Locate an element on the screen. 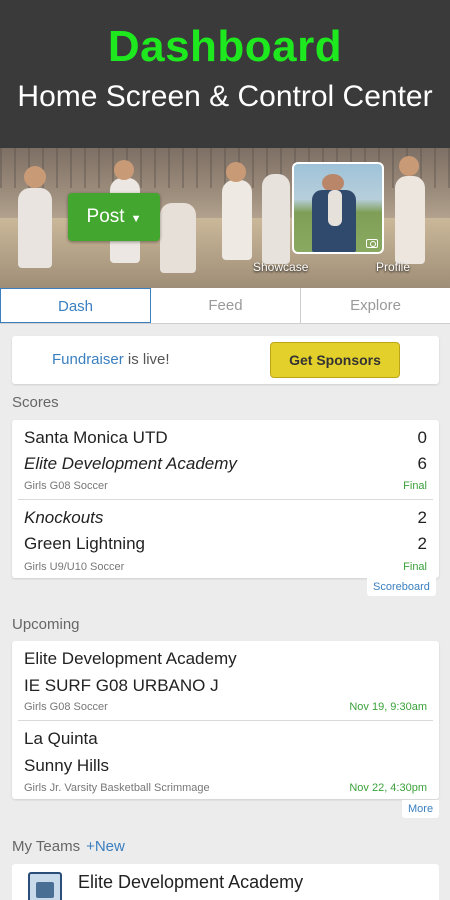  showcase-link: Showcase is located at coordinates (280, 267).